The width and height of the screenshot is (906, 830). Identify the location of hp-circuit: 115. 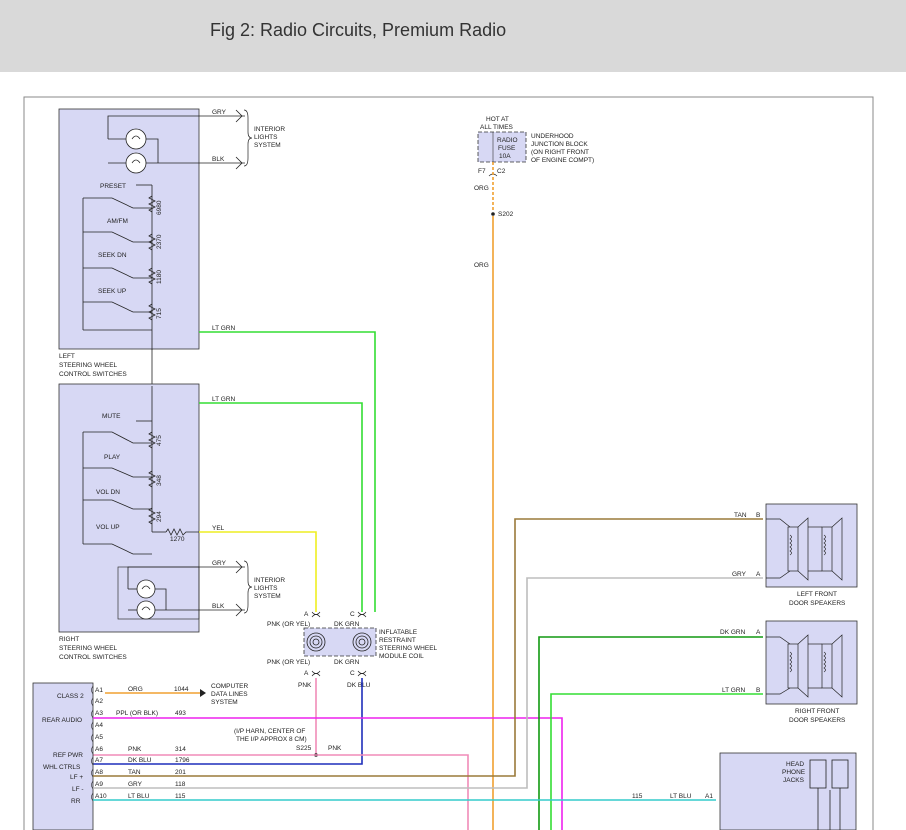
(637, 796).